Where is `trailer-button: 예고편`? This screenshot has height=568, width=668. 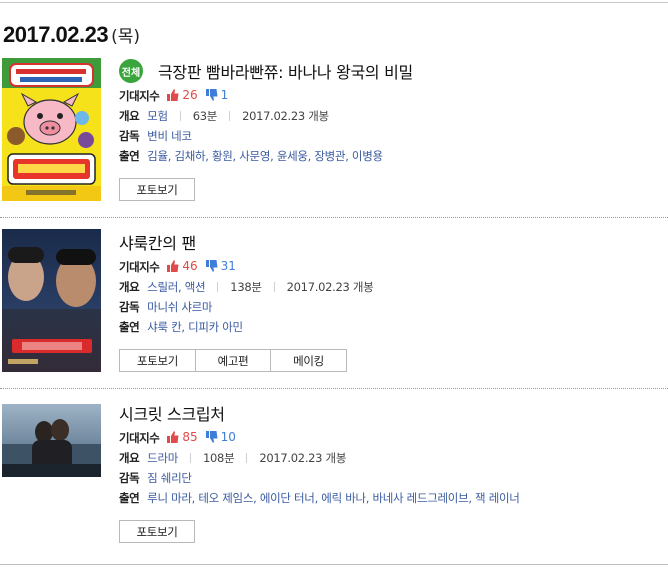
trailer-button: 예고편 is located at coordinates (233, 360).